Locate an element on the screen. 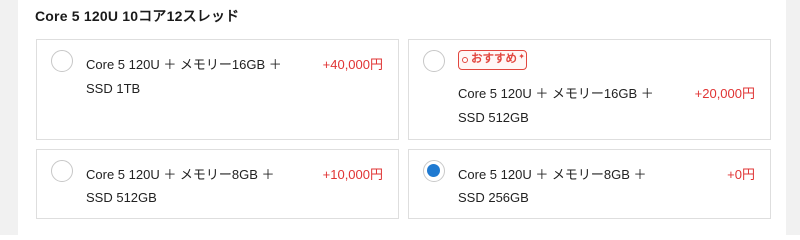 This screenshot has width=800, height=240. badge-hole-icon is located at coordinates (465, 60).